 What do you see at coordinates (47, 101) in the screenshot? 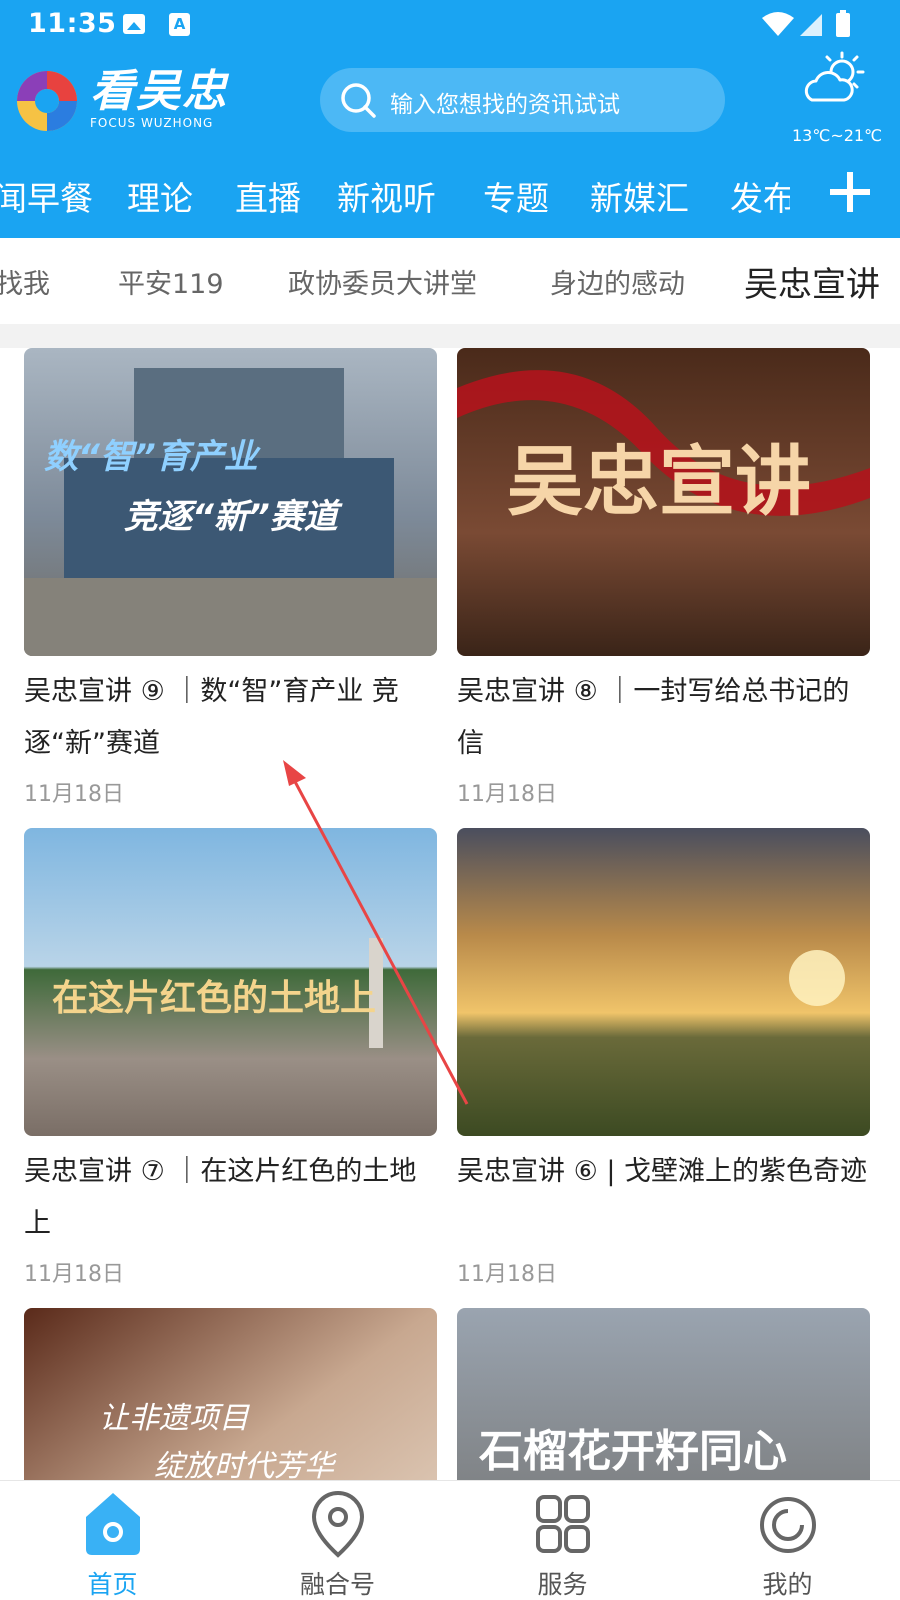
I see `logo-swirl-icon` at bounding box center [47, 101].